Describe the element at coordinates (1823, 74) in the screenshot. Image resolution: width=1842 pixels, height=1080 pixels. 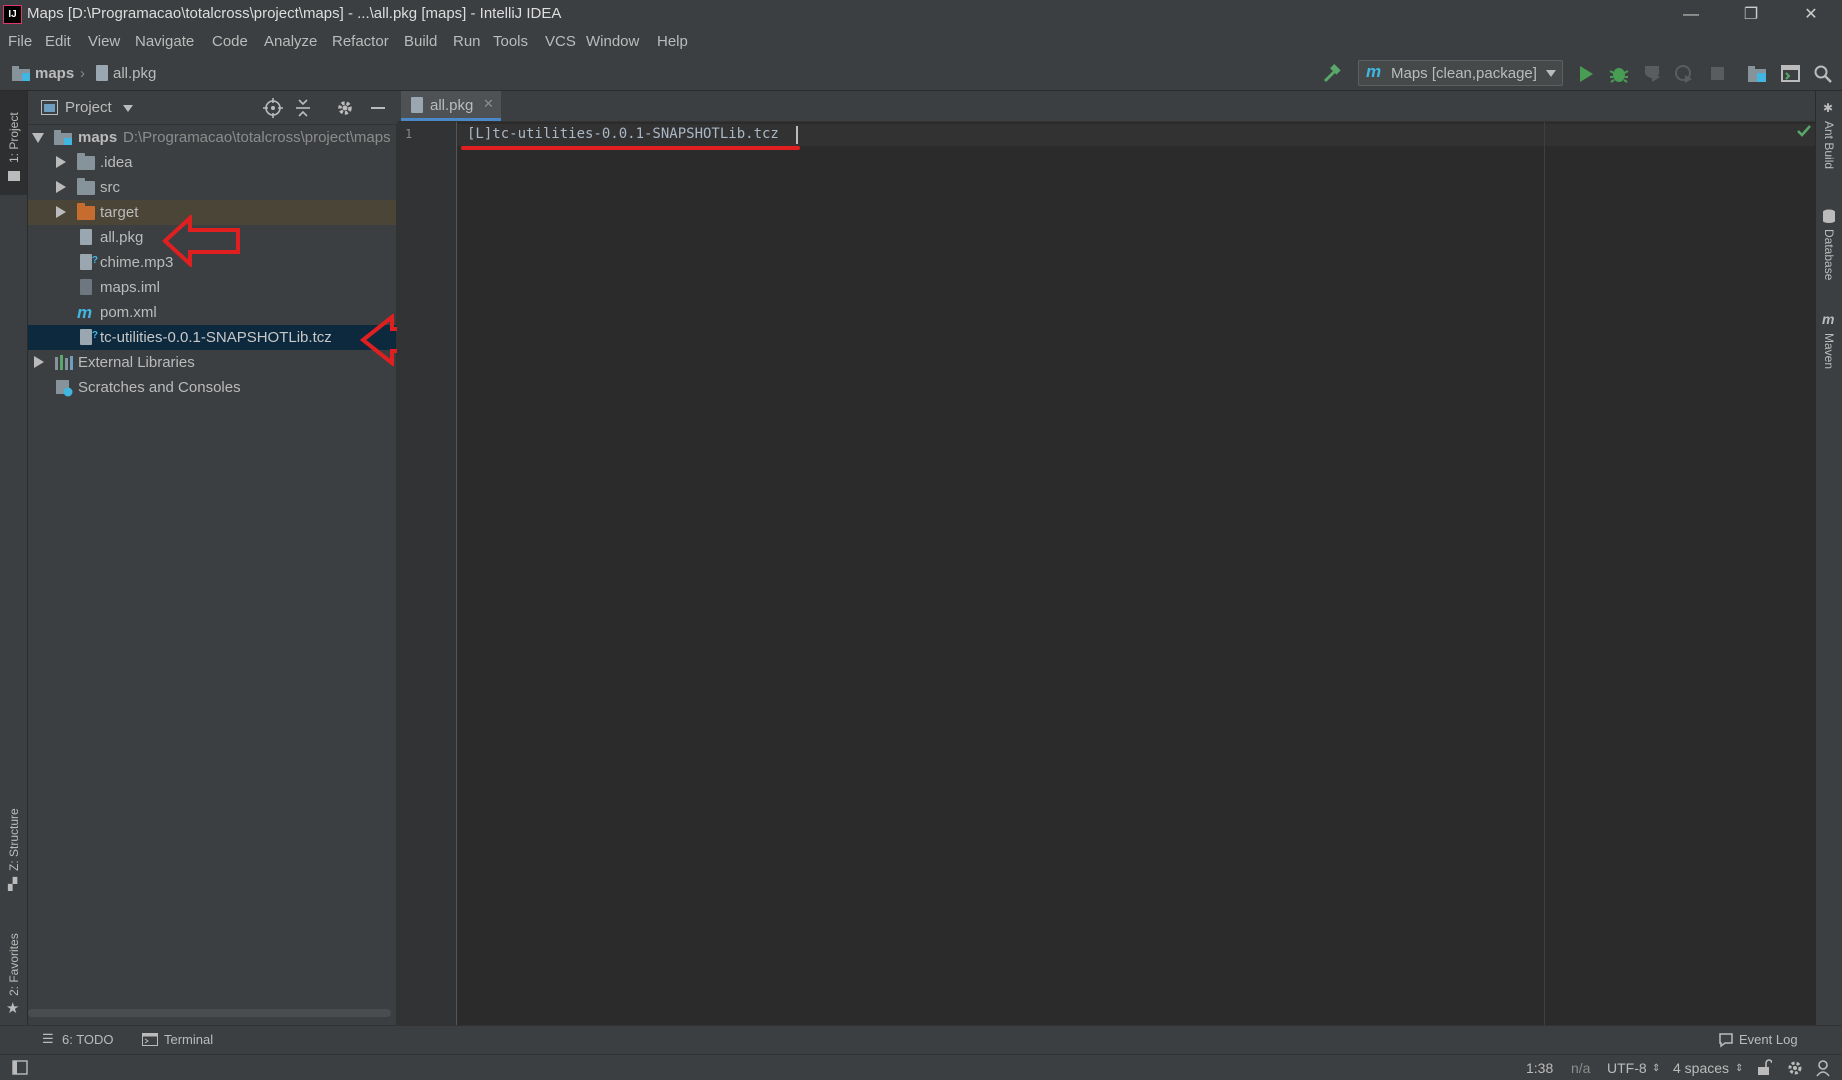
I see `search-icon` at that location.